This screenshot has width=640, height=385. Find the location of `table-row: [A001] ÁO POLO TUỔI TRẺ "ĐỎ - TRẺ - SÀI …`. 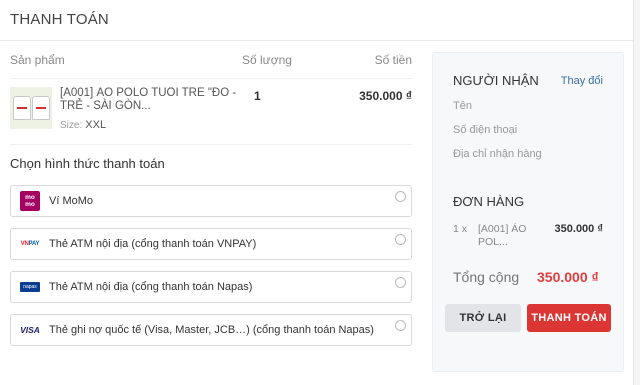

table-row: [A001] ÁO POLO TUỔI TRẺ "ĐỎ - TRẺ - SÀI … is located at coordinates (211, 112).